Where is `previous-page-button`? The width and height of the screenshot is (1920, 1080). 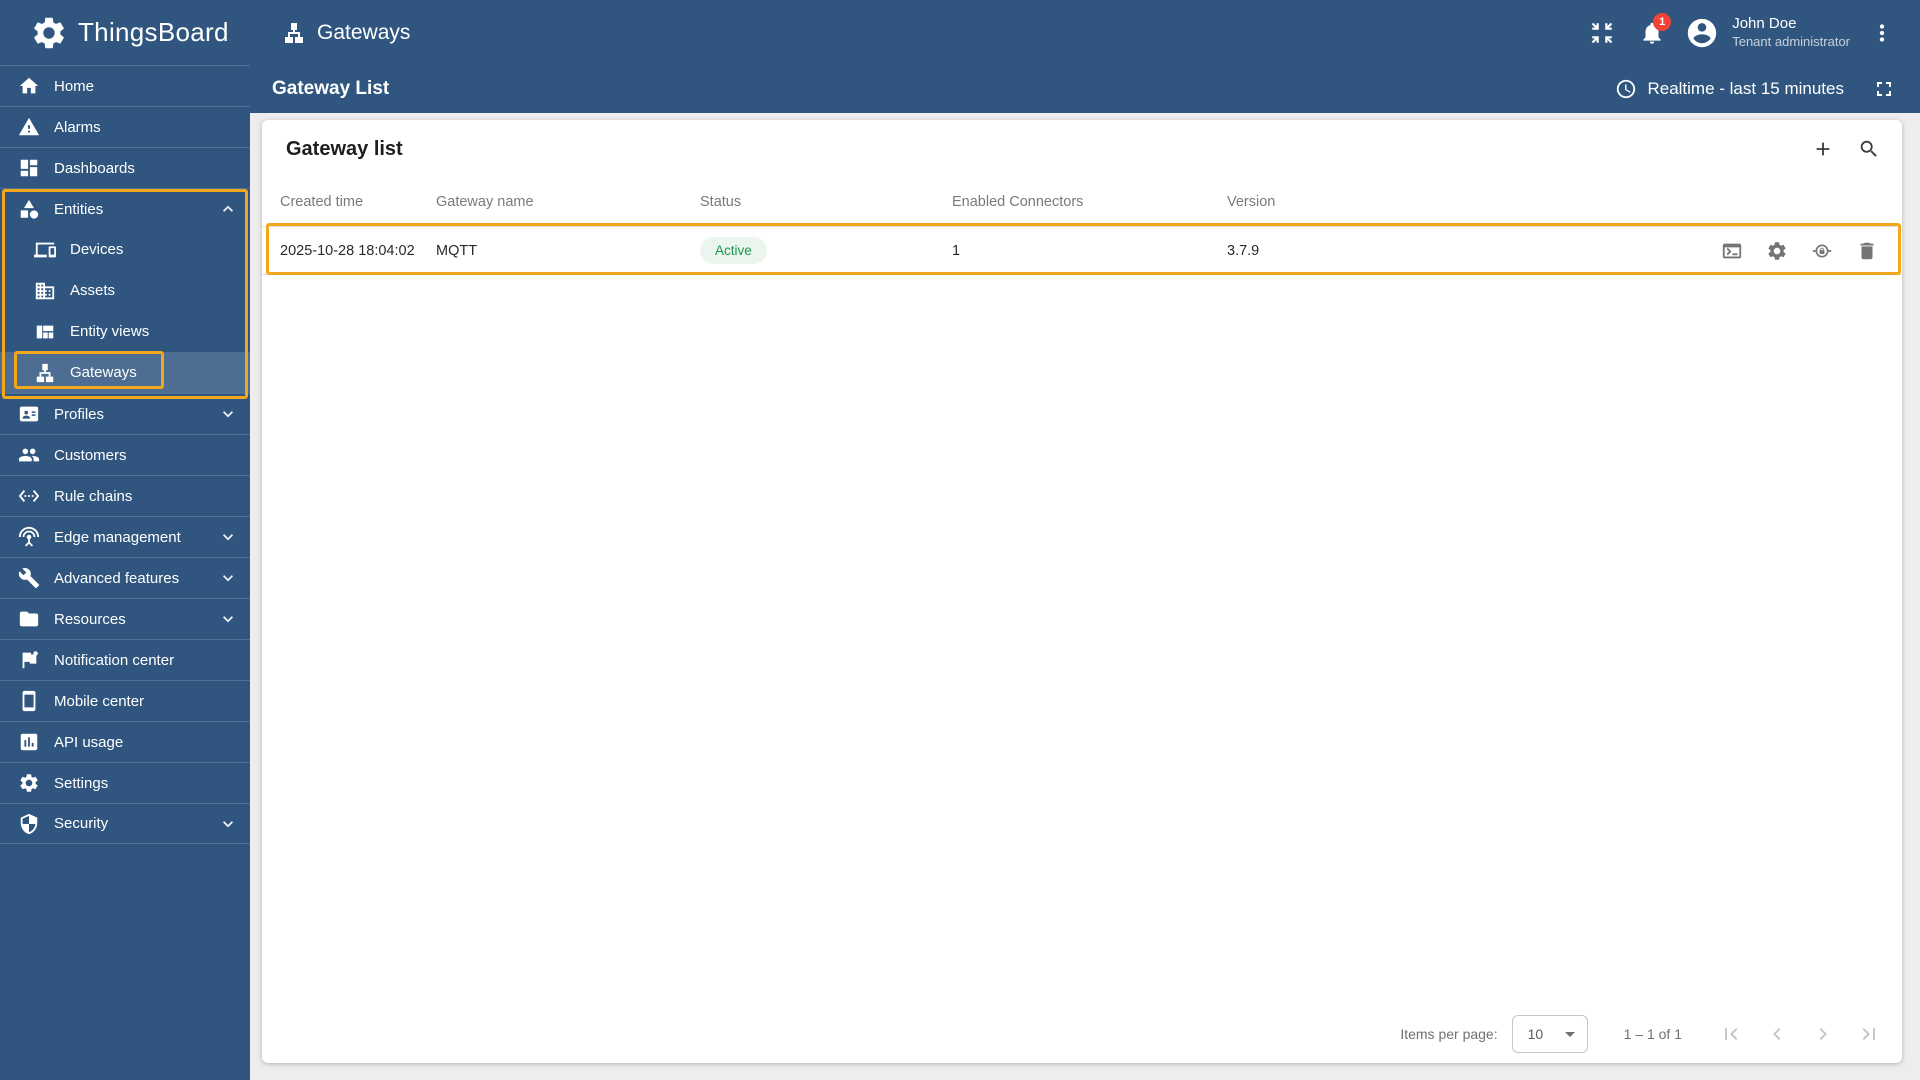 previous-page-button is located at coordinates (1777, 1034).